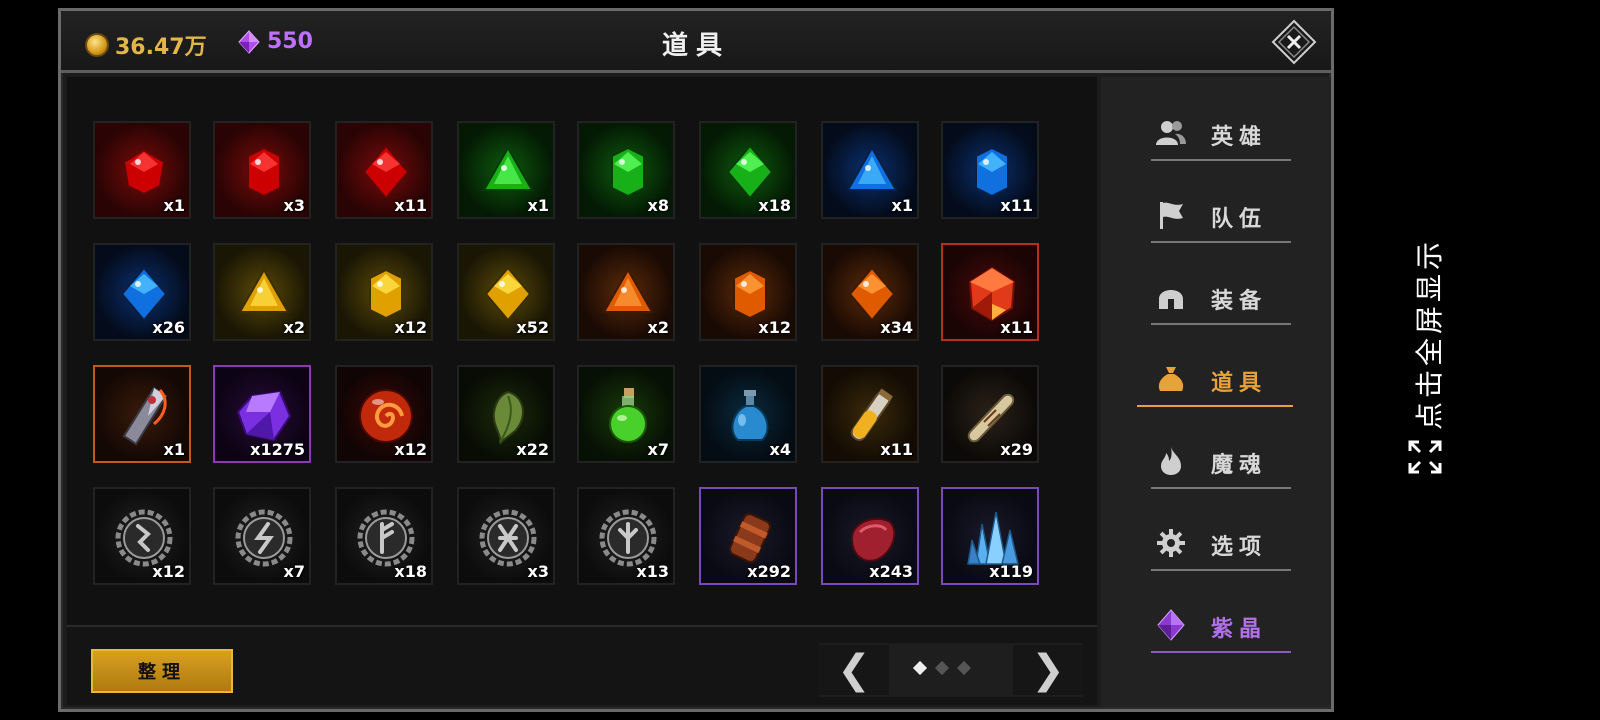 The height and width of the screenshot is (720, 1600). I want to click on sort-button: 整理, so click(162, 671).